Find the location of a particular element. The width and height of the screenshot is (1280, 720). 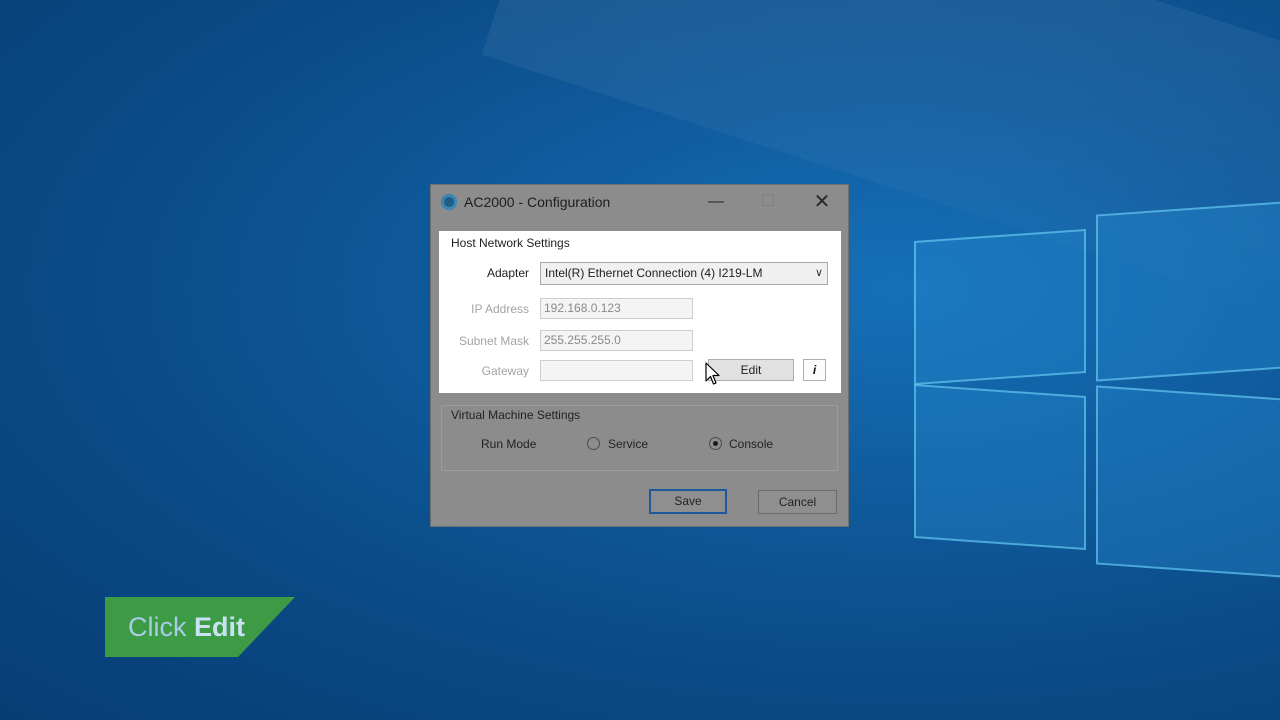

title-bar: AC2000 - Configuration — ☐ ✕ is located at coordinates (639, 202).